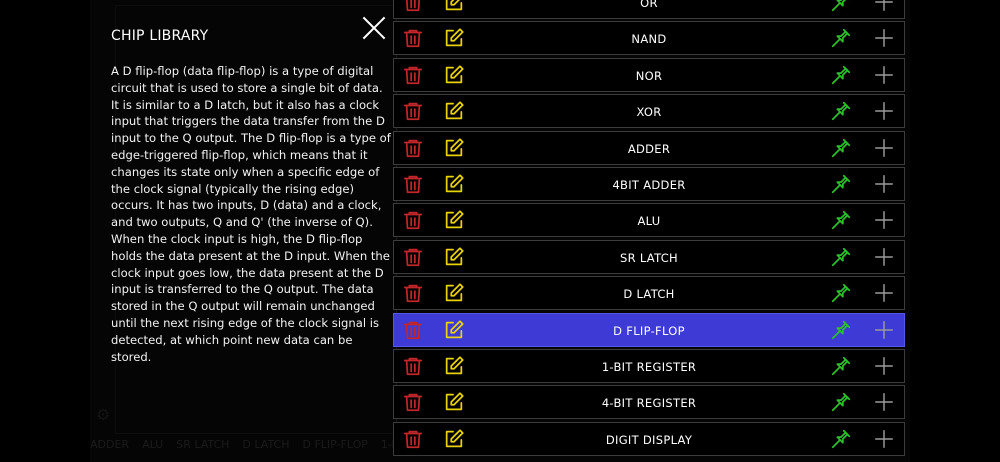 This screenshot has height=462, width=1000. I want to click on chip-name: D LATCH, so click(649, 294).